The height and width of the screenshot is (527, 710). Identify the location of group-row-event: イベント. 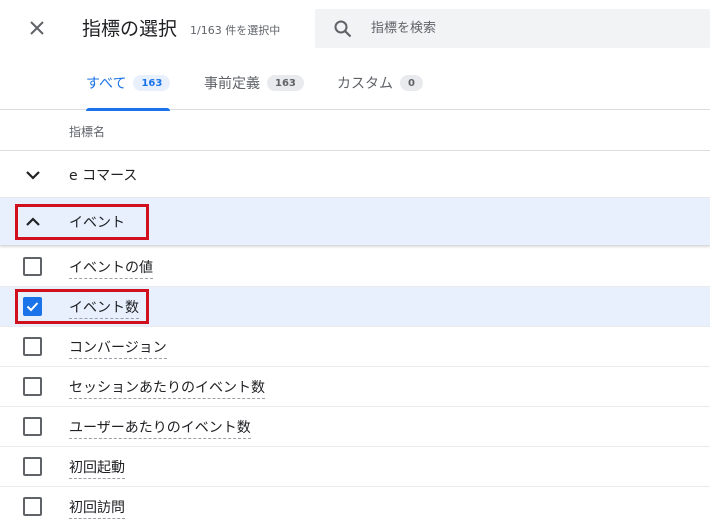
(355, 222).